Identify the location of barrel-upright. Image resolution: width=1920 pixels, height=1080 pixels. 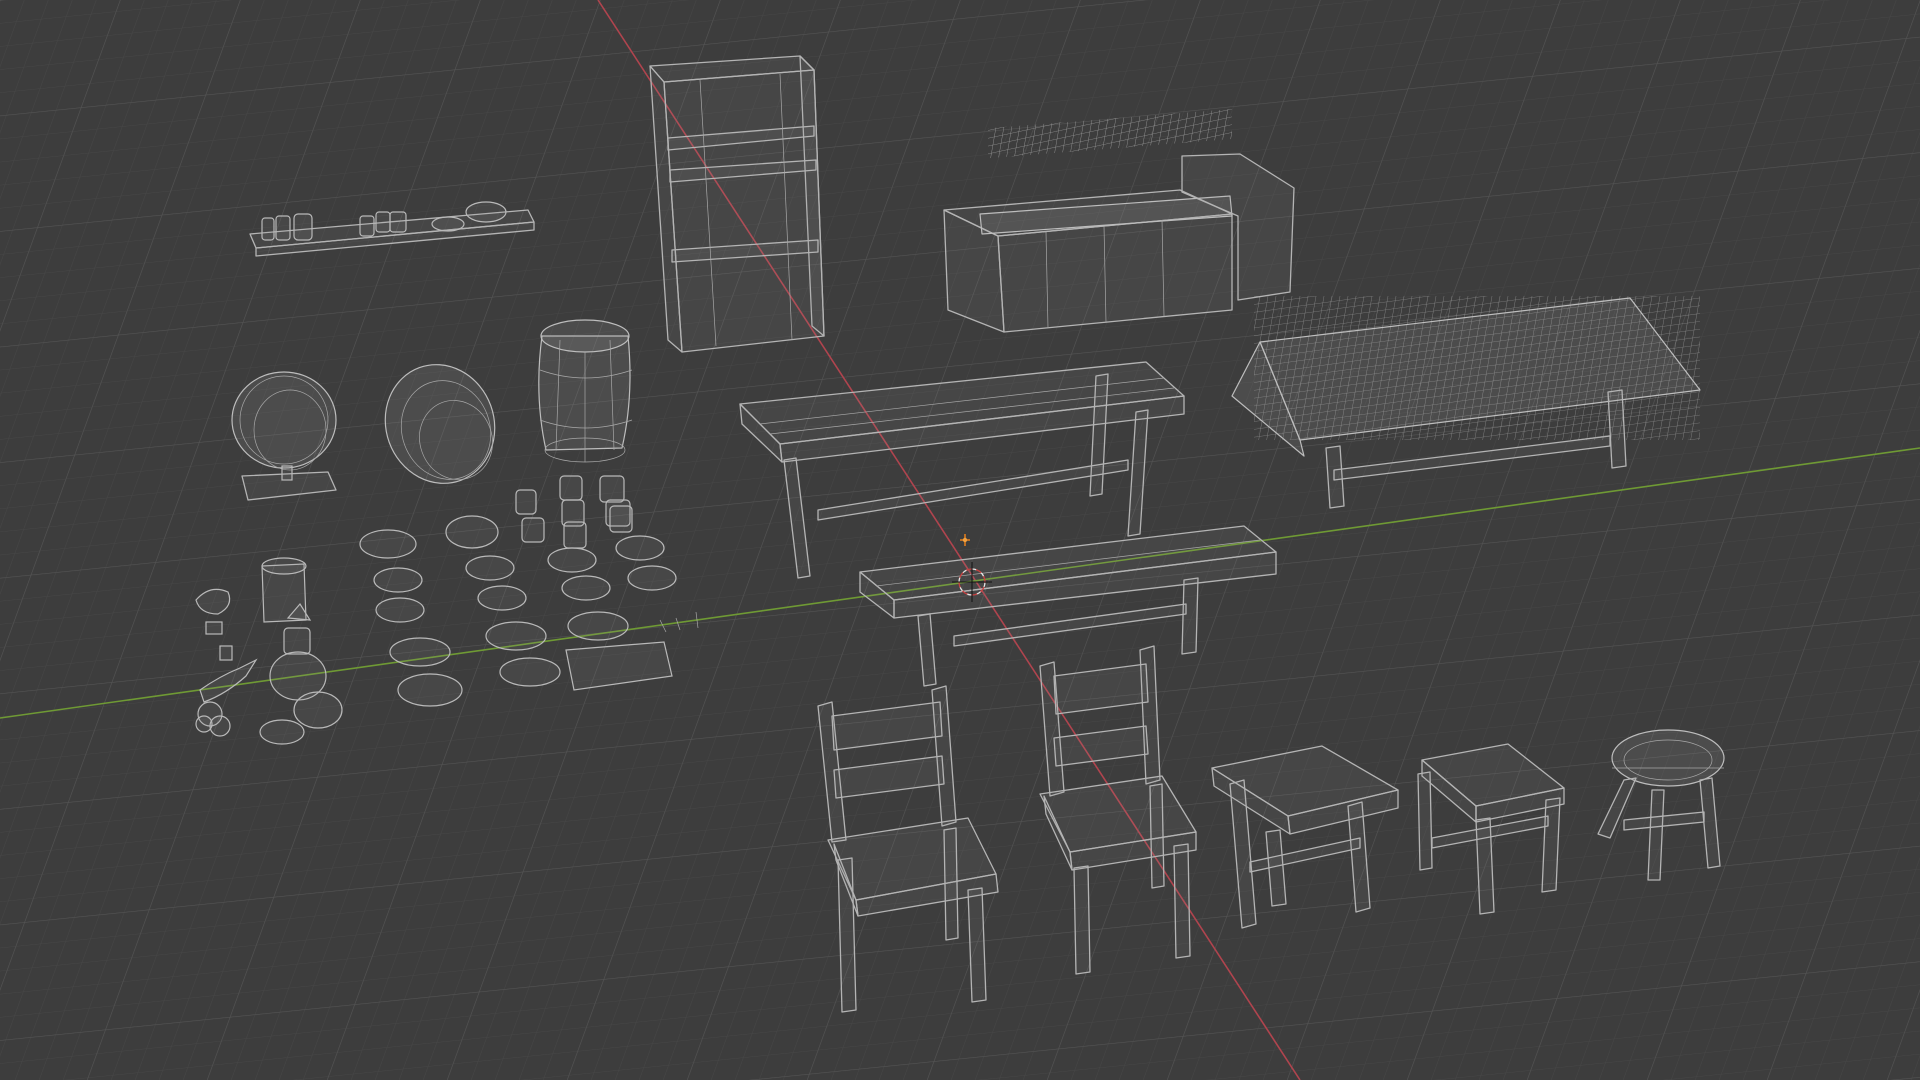
(585, 391).